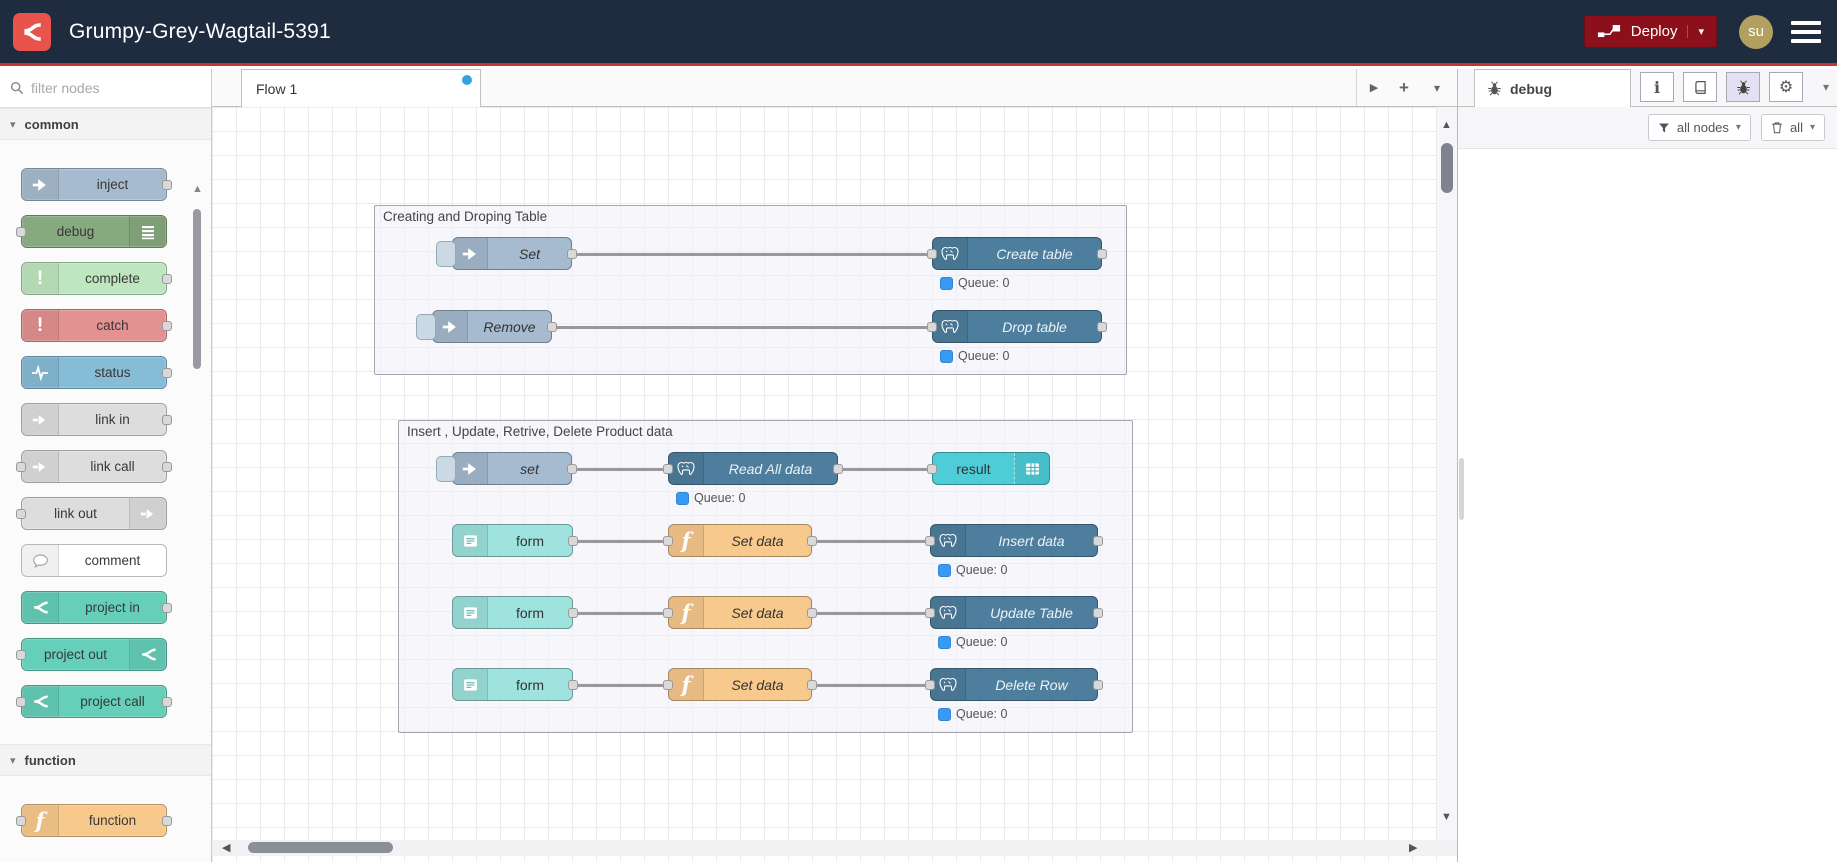  I want to click on flow-node-create-table: Create table, so click(1017, 253).